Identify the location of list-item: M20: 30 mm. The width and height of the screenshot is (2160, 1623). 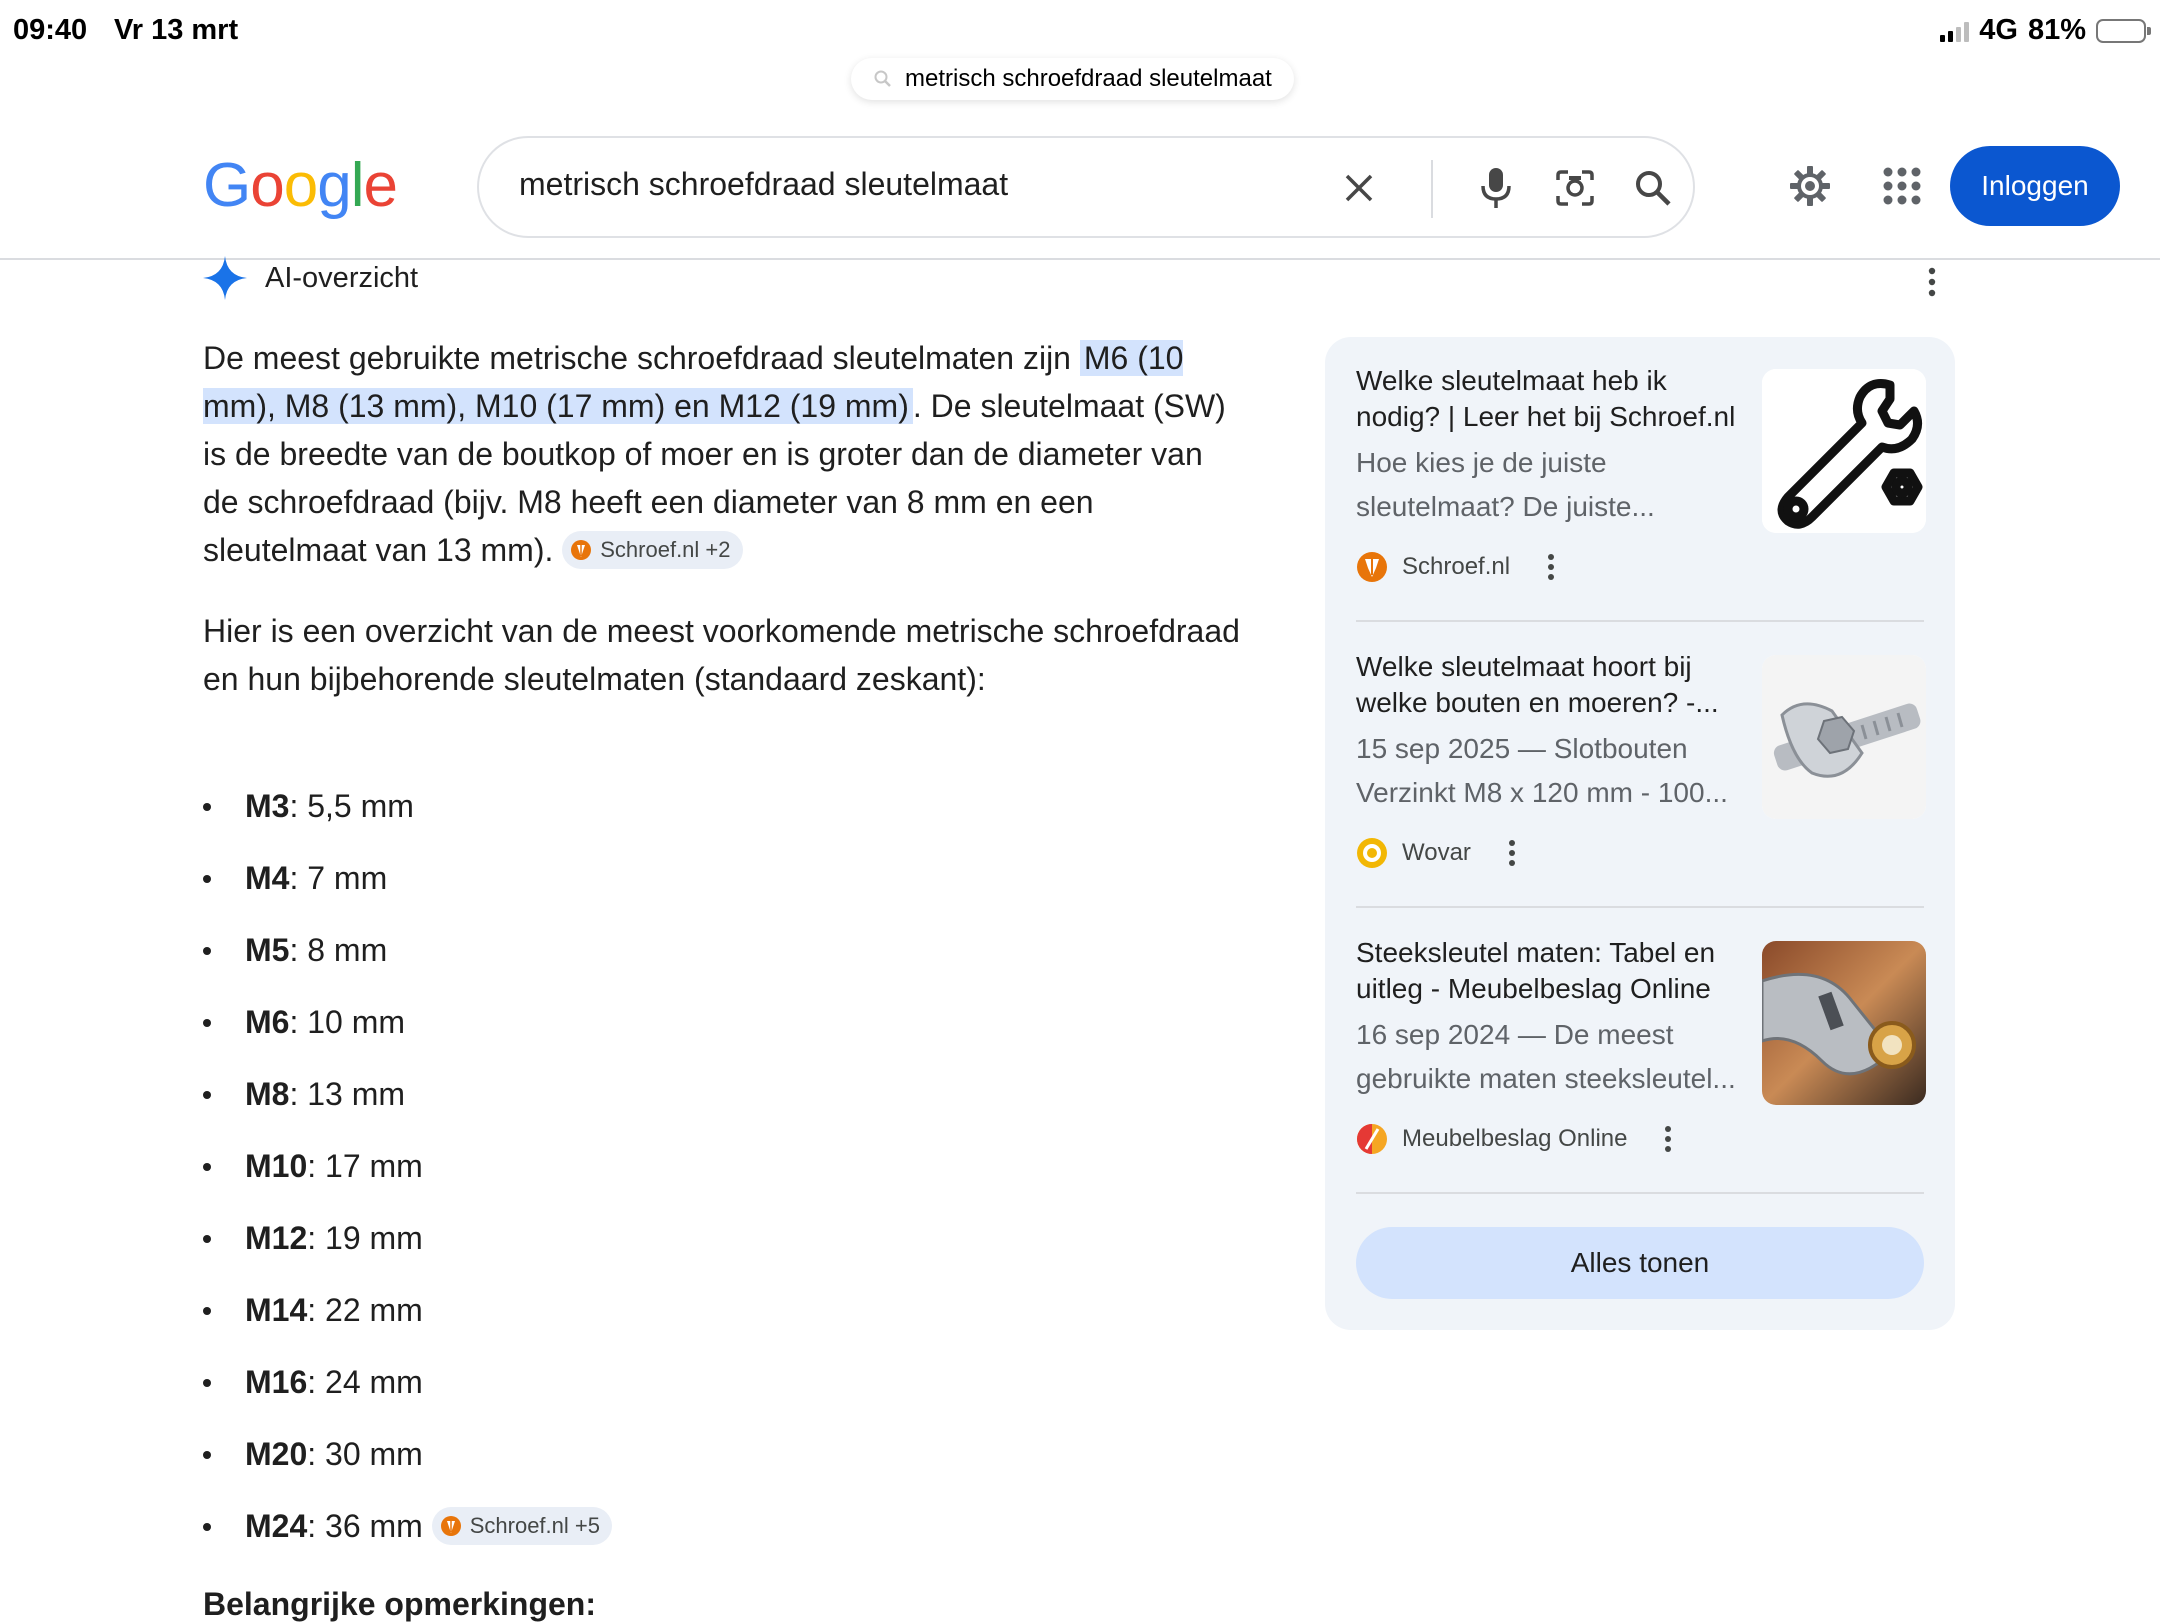
(407, 1466).